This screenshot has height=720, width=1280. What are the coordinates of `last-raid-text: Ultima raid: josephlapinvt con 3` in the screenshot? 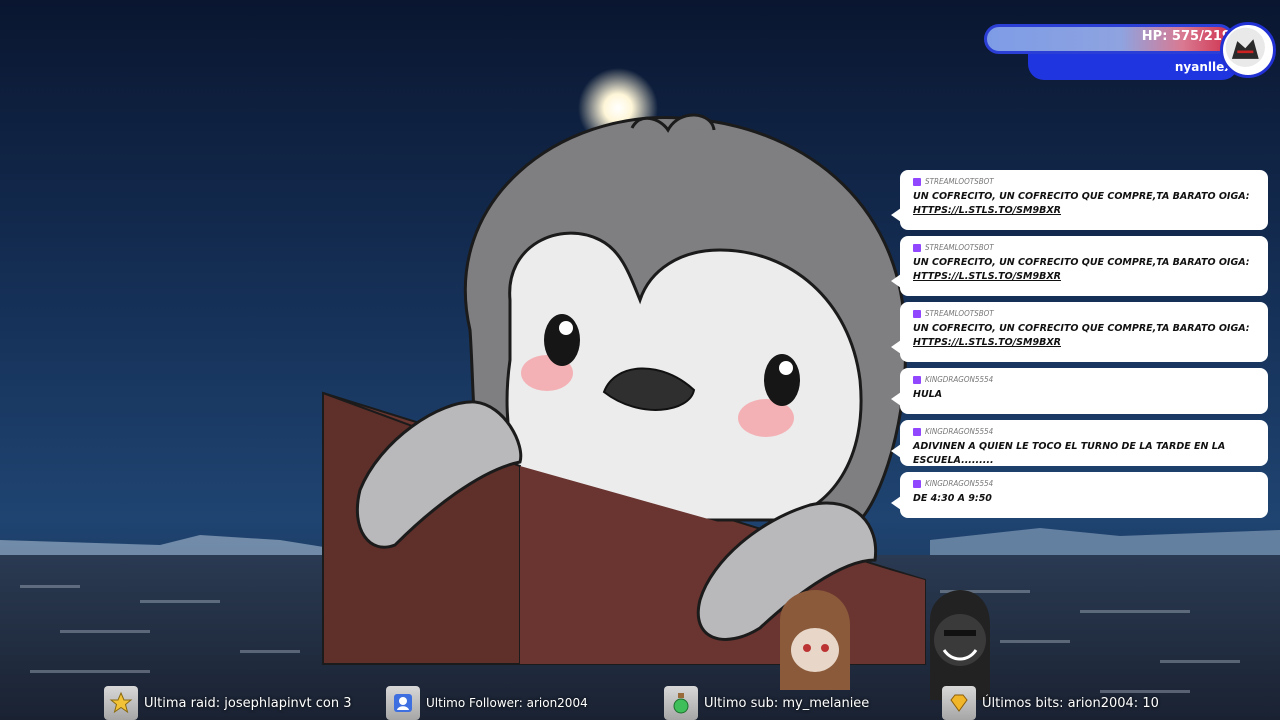 It's located at (248, 703).